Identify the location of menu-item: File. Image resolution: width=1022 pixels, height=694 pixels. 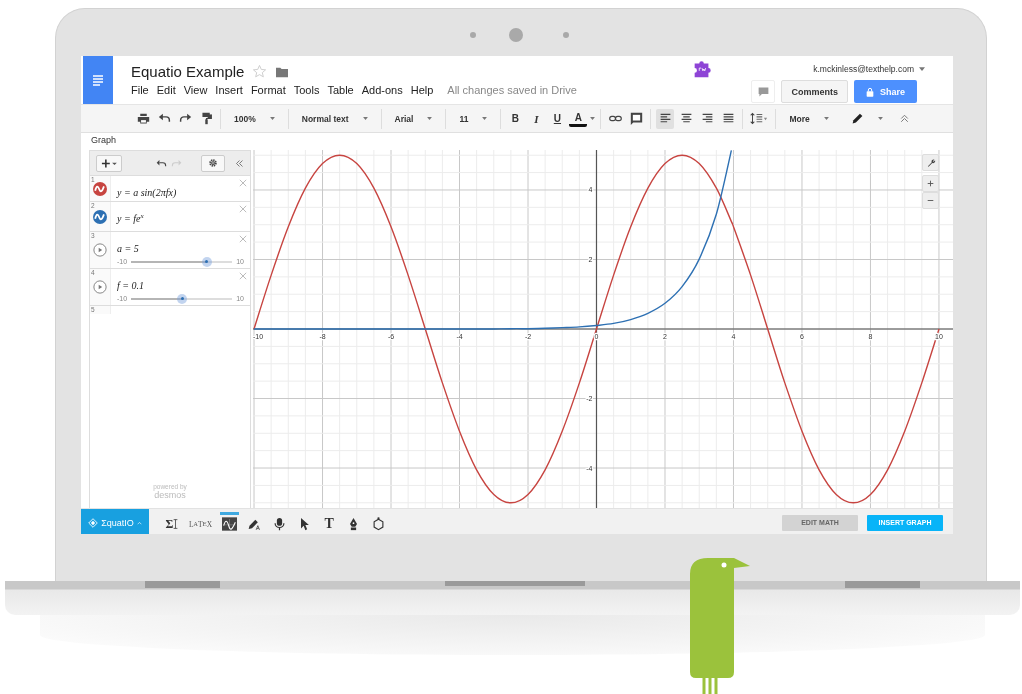
(142, 90).